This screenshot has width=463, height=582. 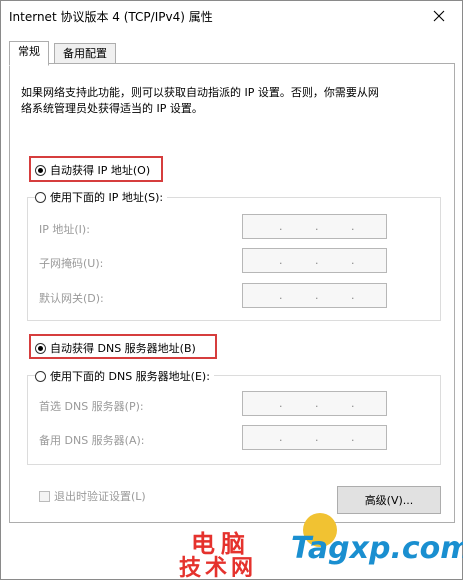 What do you see at coordinates (314, 260) in the screenshot?
I see `subnet-mask-input: . . .` at bounding box center [314, 260].